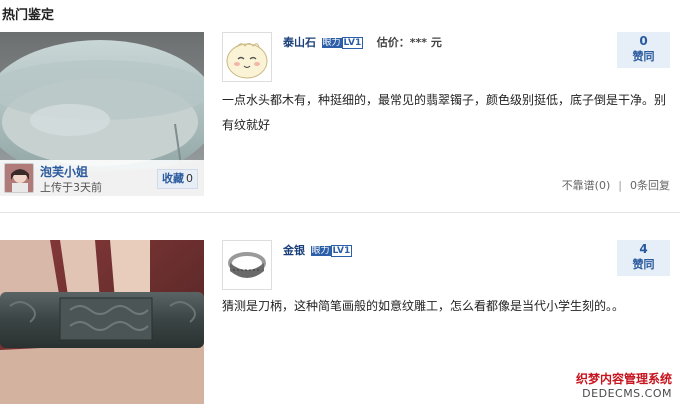  Describe the element at coordinates (294, 250) in the screenshot. I see `commenter-name: 金银` at that location.